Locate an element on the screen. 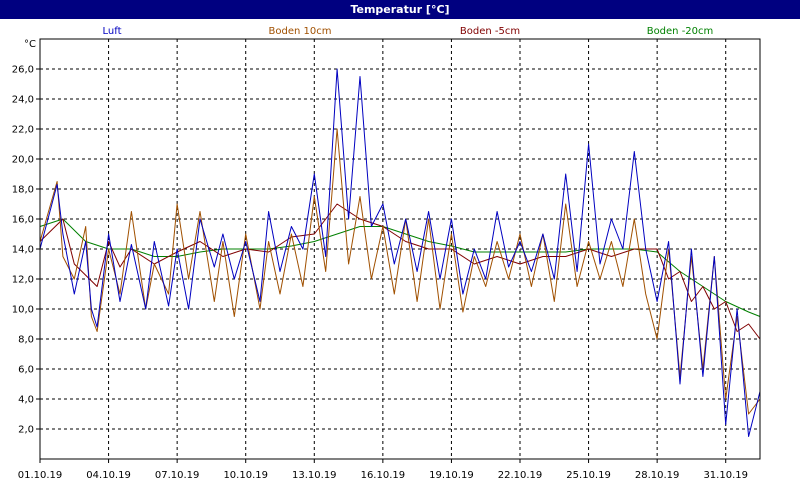  y-tick-label: 24,0 is located at coordinates (23, 100).